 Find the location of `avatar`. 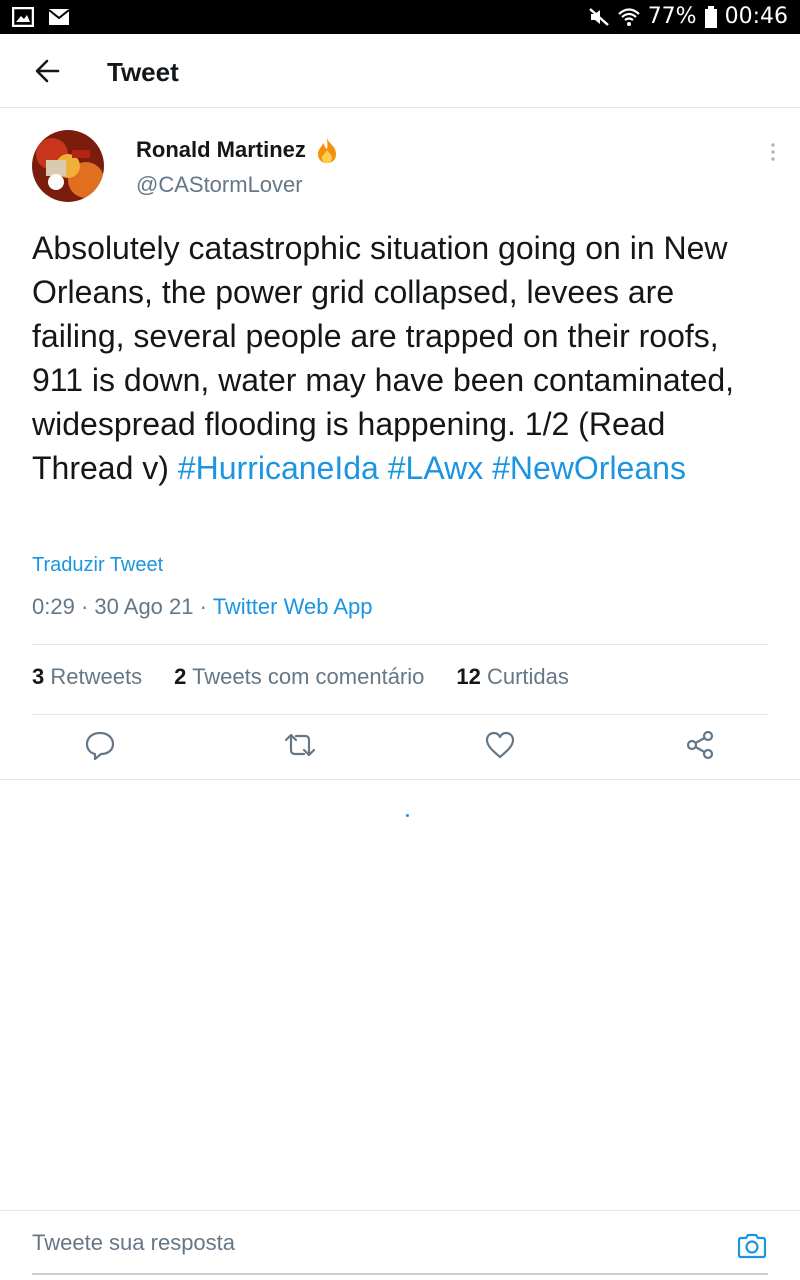

avatar is located at coordinates (68, 166).